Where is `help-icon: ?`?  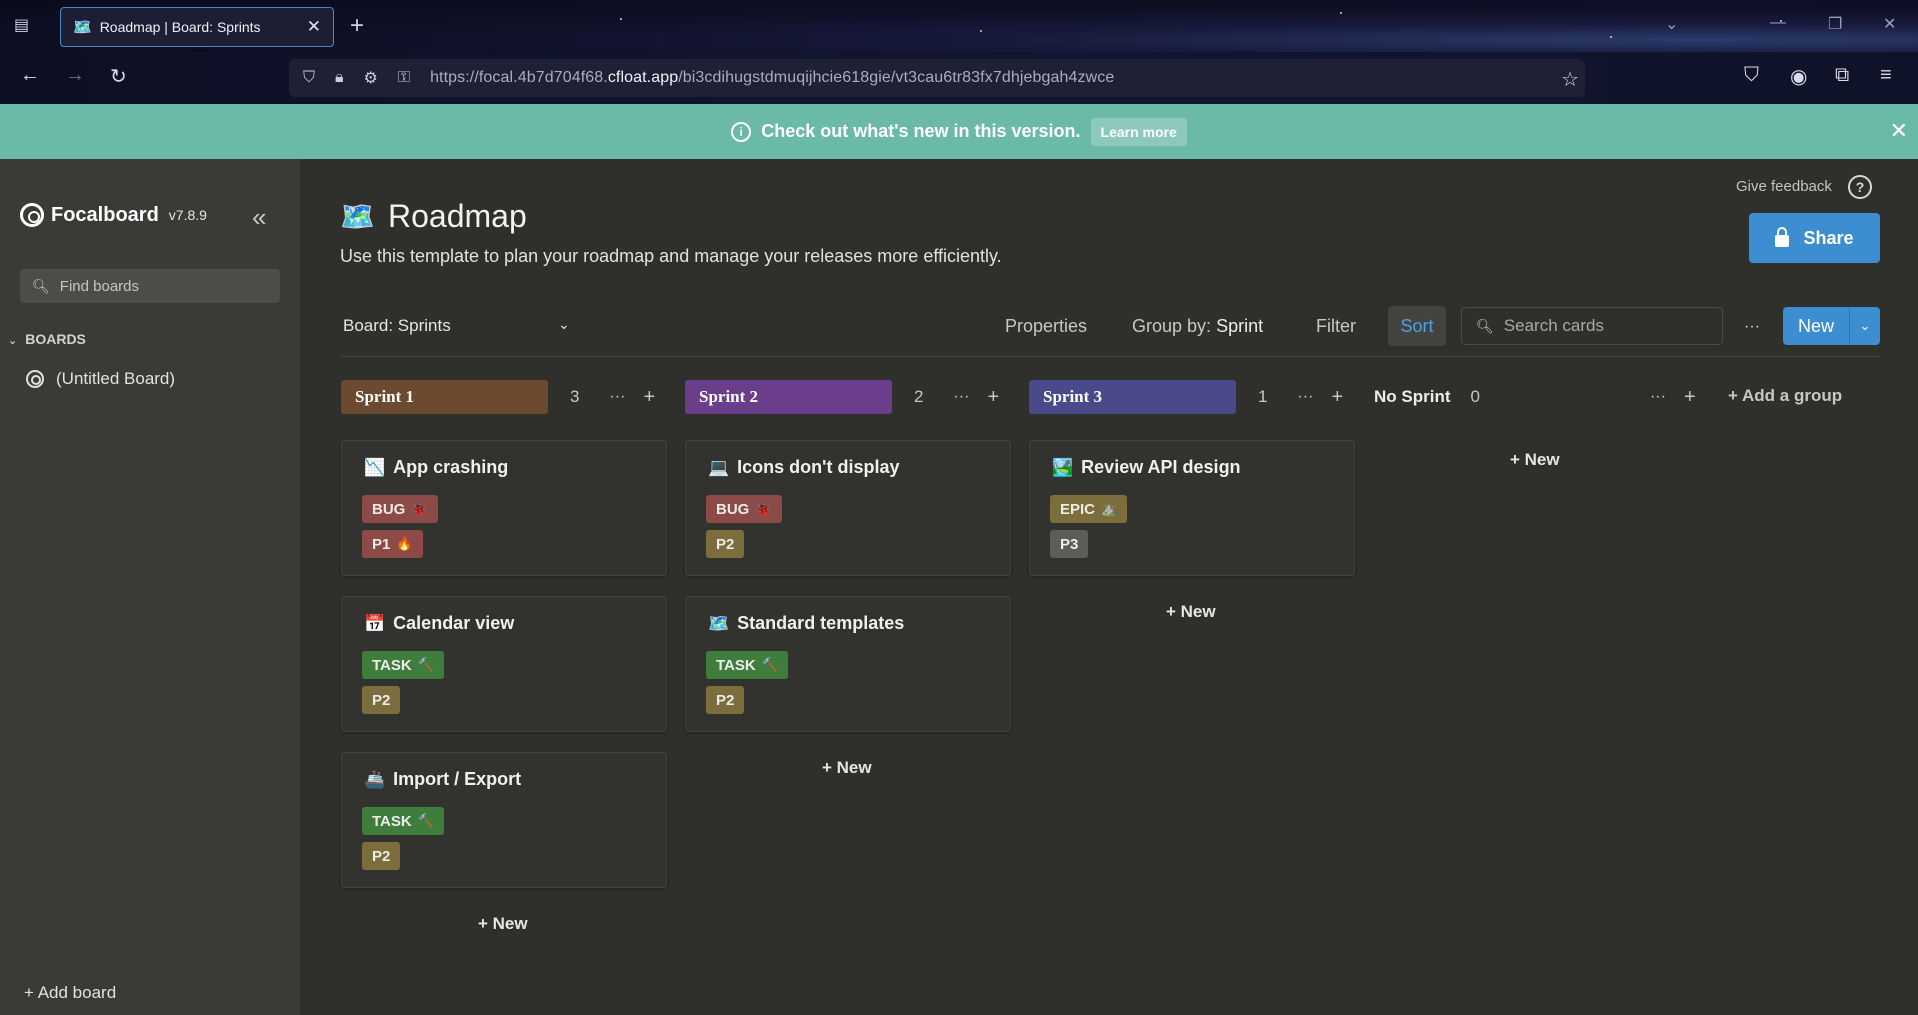 help-icon: ? is located at coordinates (1860, 187).